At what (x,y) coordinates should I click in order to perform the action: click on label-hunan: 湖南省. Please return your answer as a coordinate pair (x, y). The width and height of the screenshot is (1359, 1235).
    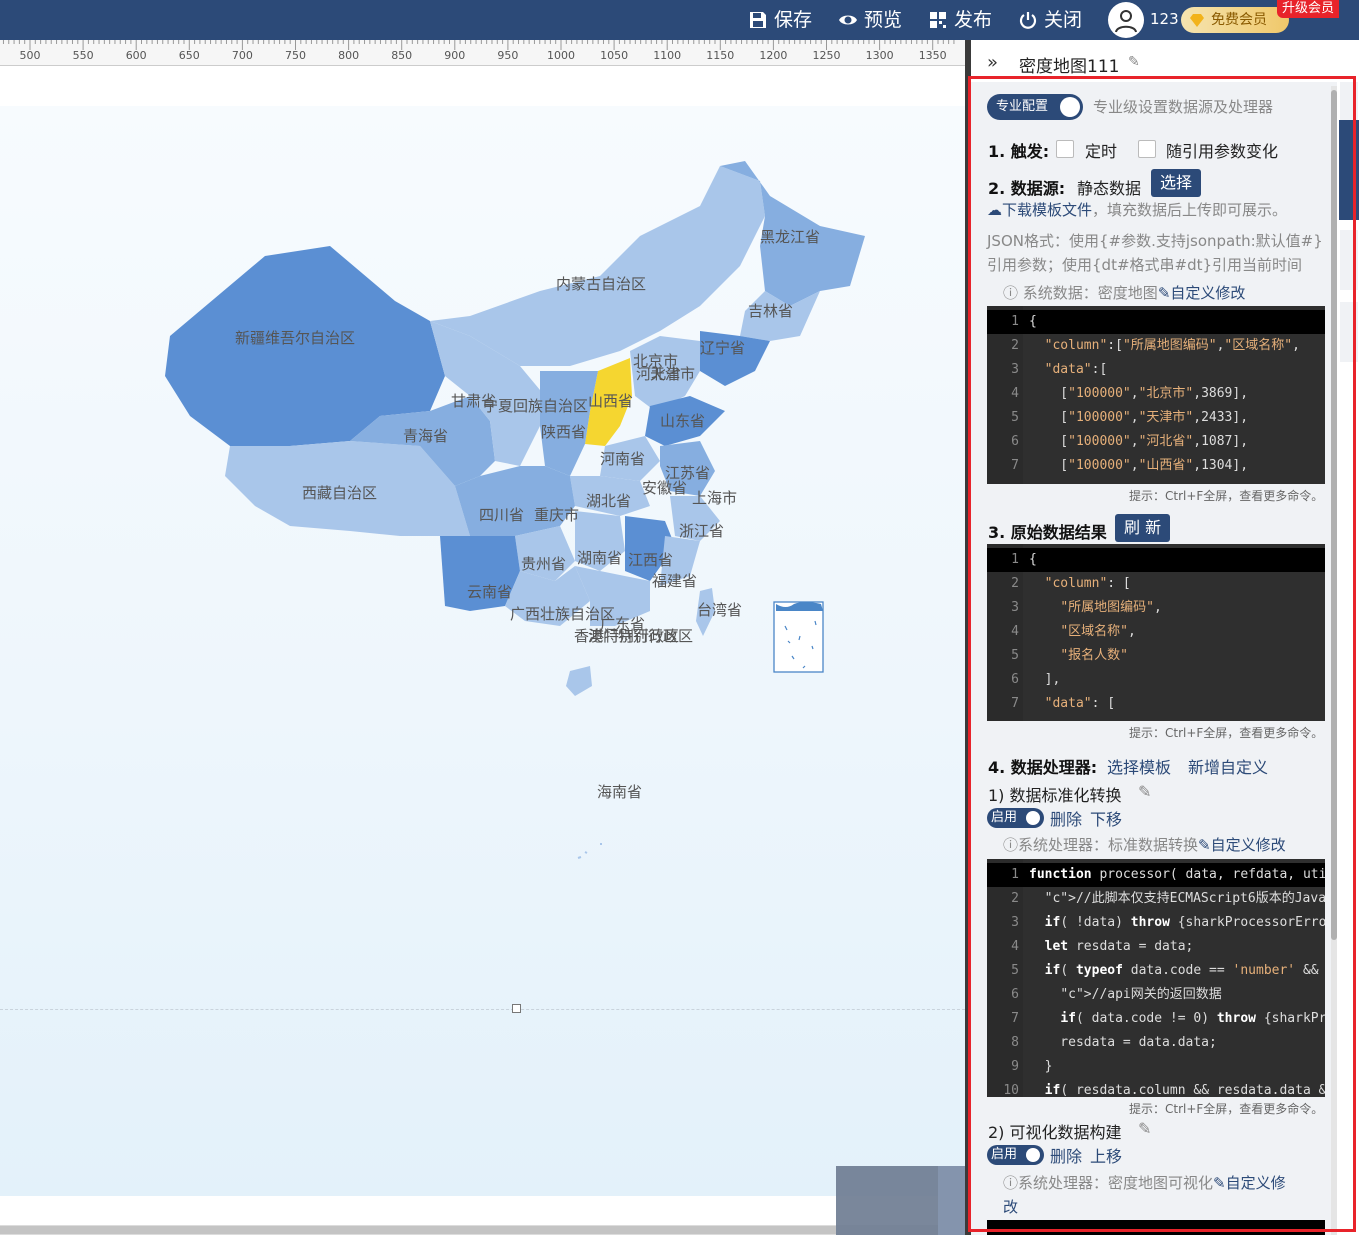
    Looking at the image, I should click on (600, 558).